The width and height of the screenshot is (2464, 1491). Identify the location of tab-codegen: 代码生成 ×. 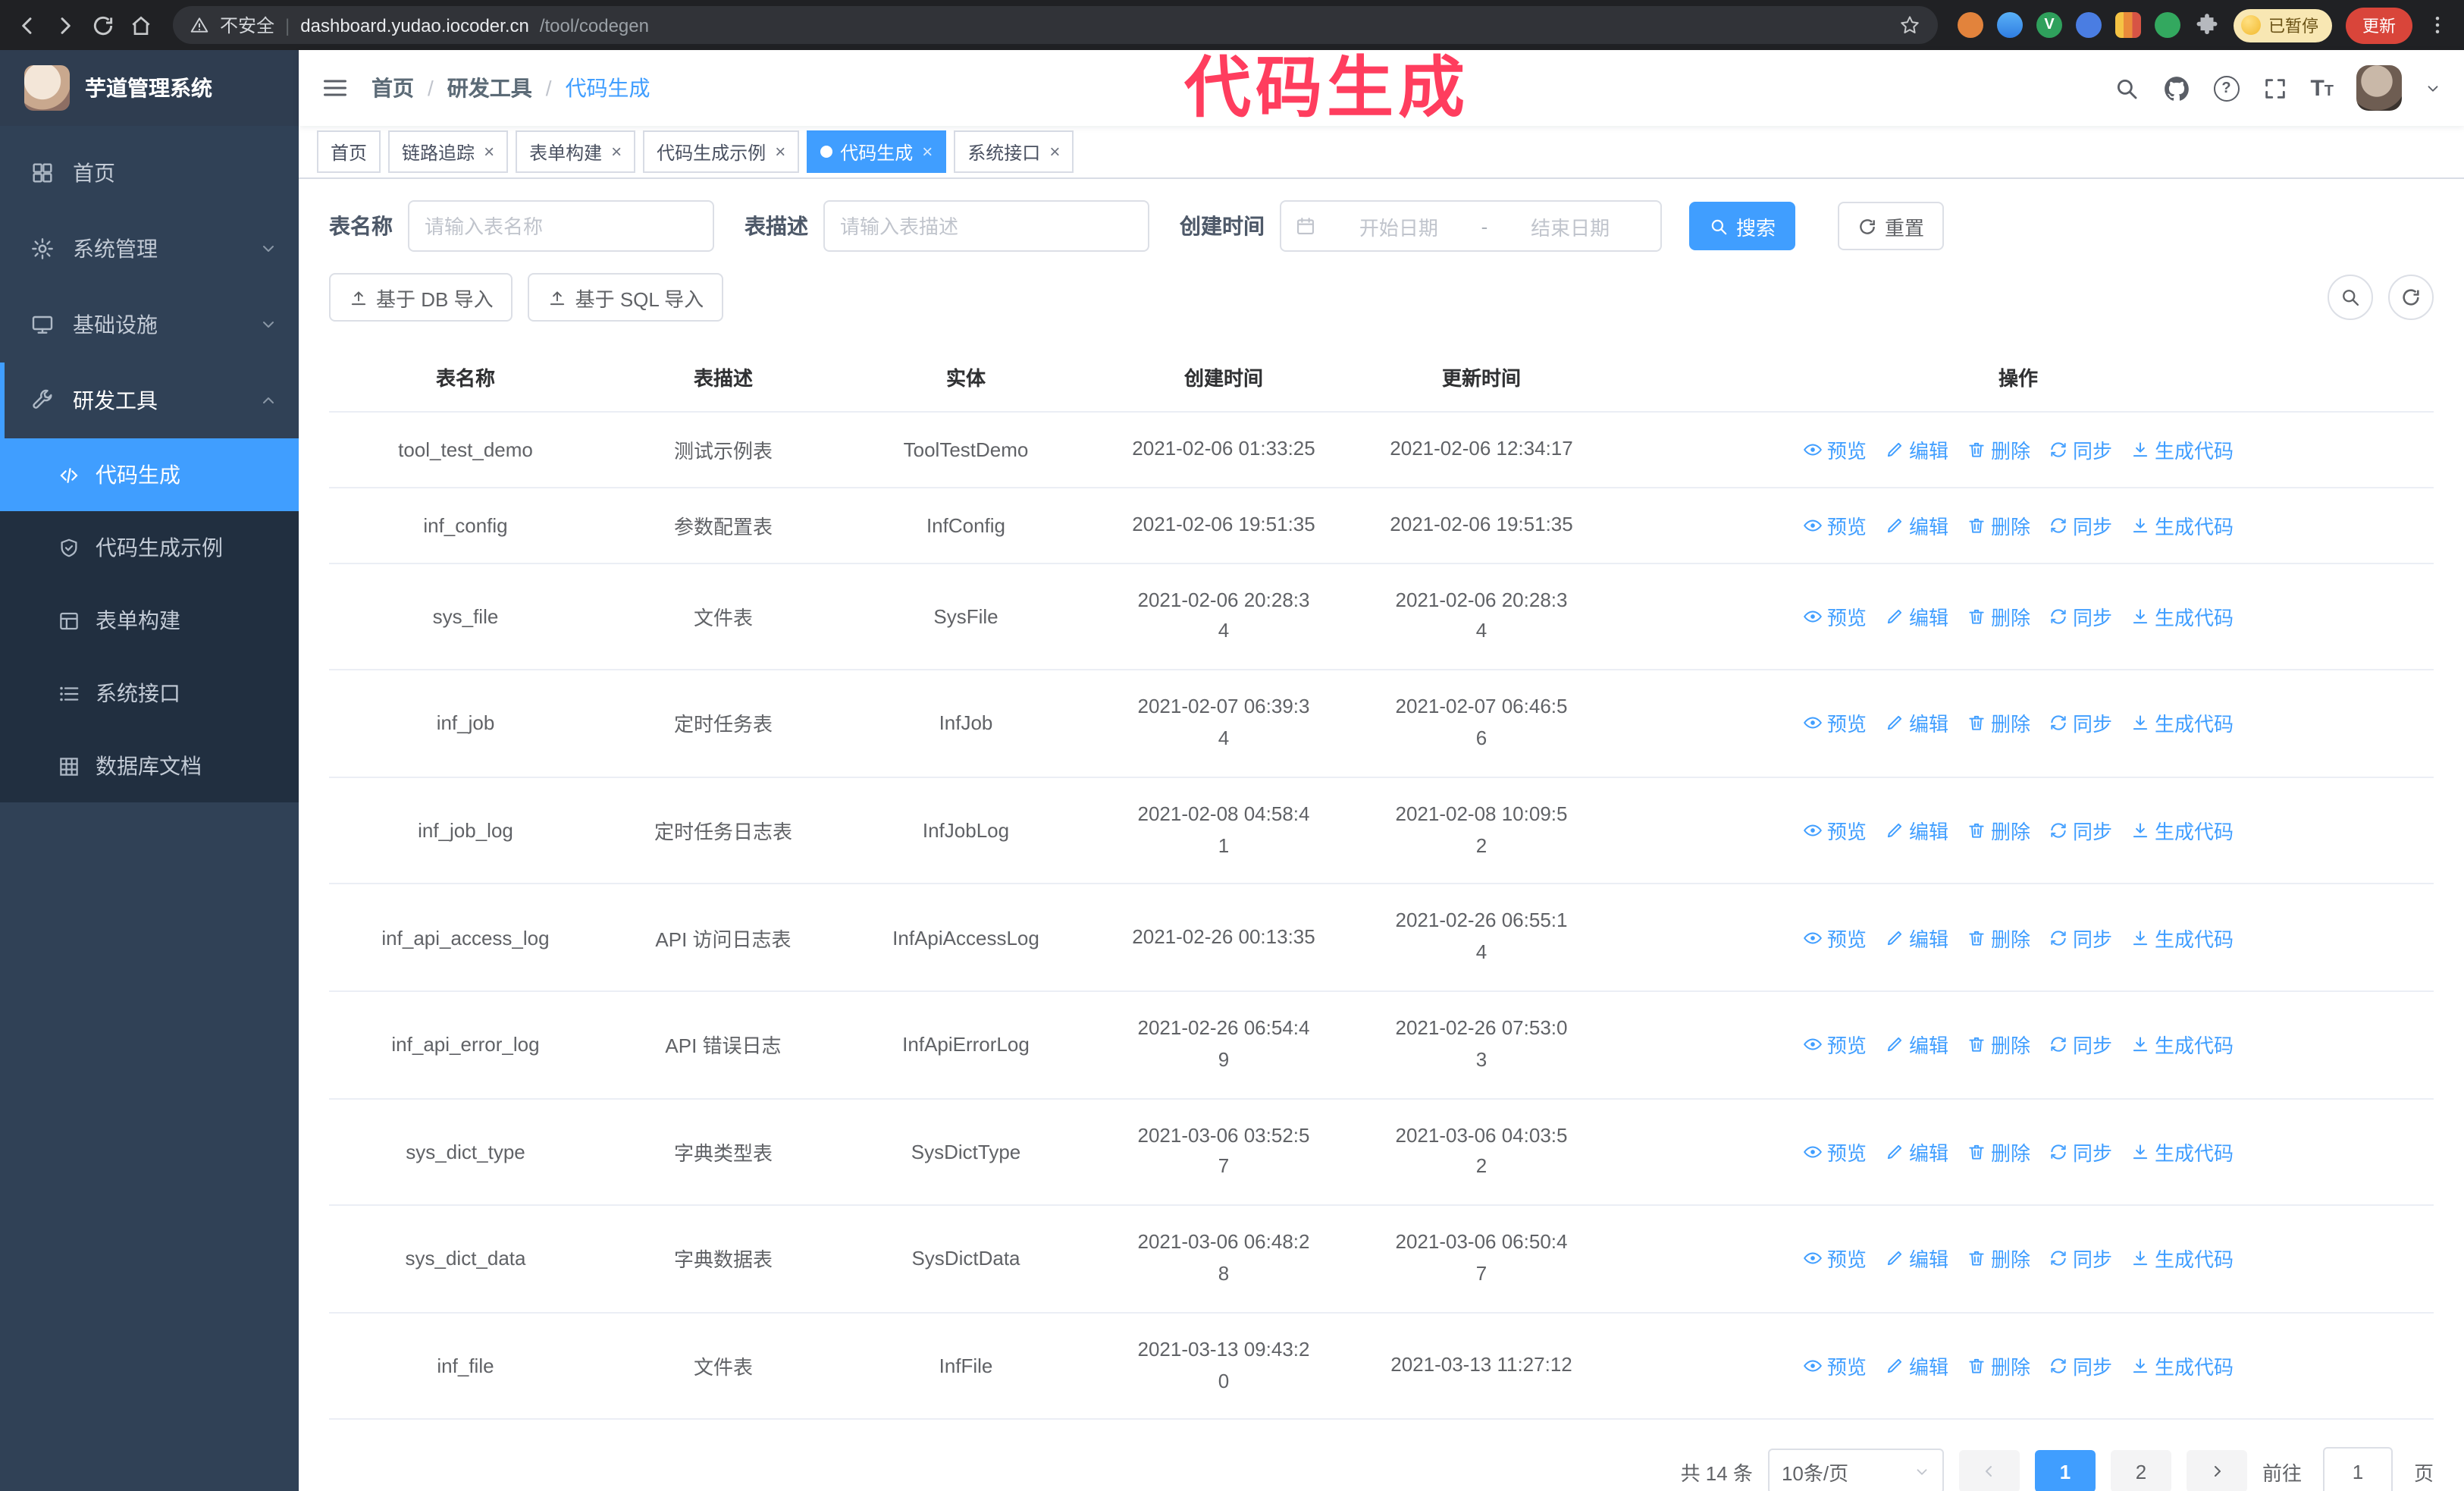
(877, 151).